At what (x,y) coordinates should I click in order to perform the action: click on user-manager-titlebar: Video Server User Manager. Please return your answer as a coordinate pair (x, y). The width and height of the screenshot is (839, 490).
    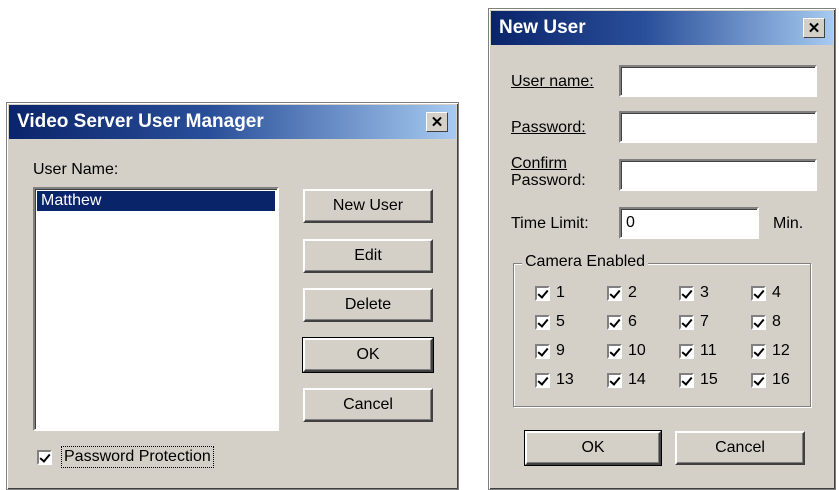
    Looking at the image, I should click on (232, 122).